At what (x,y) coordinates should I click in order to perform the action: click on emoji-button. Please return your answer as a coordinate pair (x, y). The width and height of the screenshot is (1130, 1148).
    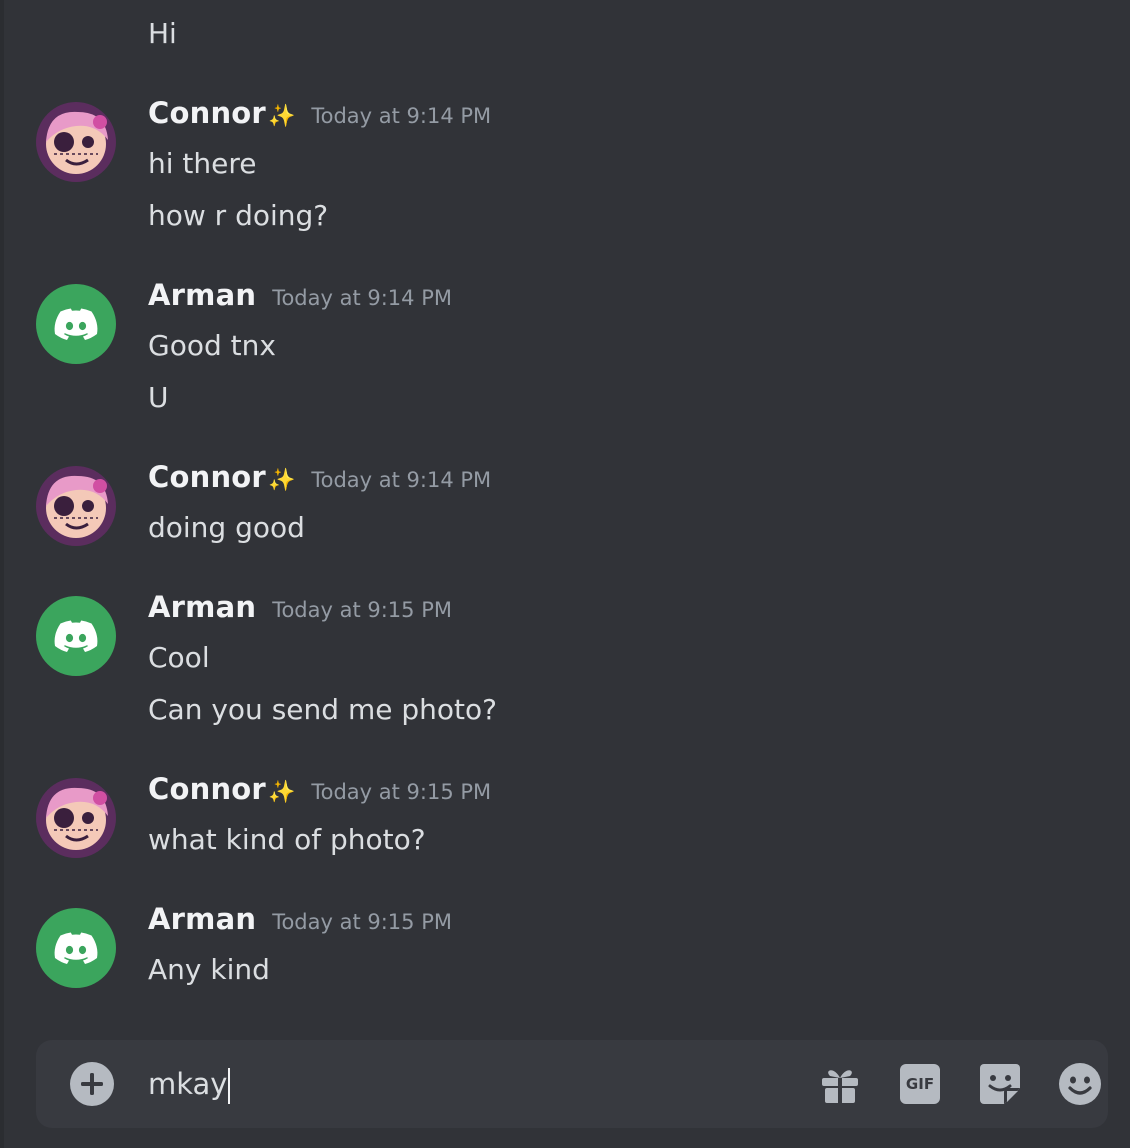
    Looking at the image, I should click on (1080, 1084).